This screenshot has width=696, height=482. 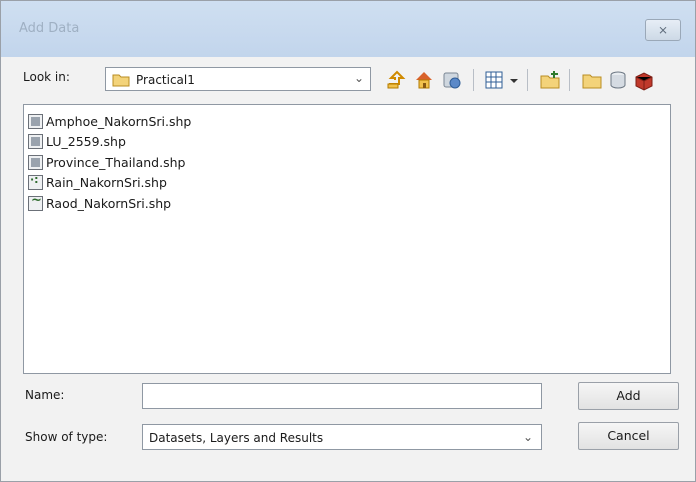 What do you see at coordinates (106, 182) in the screenshot?
I see `file-name: Rain_NakornSri.shp` at bounding box center [106, 182].